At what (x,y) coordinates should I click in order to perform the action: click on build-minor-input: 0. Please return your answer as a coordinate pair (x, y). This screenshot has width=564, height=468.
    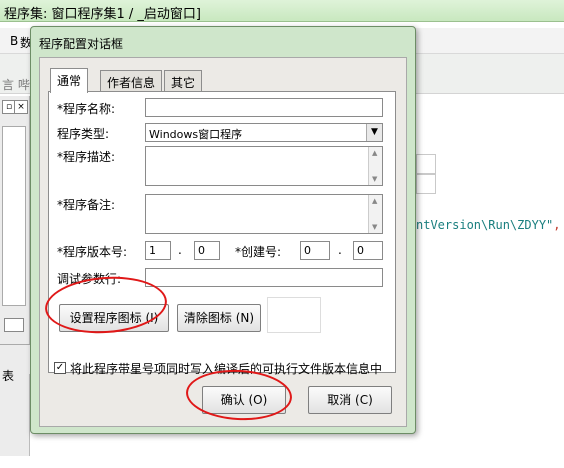
    Looking at the image, I should click on (368, 250).